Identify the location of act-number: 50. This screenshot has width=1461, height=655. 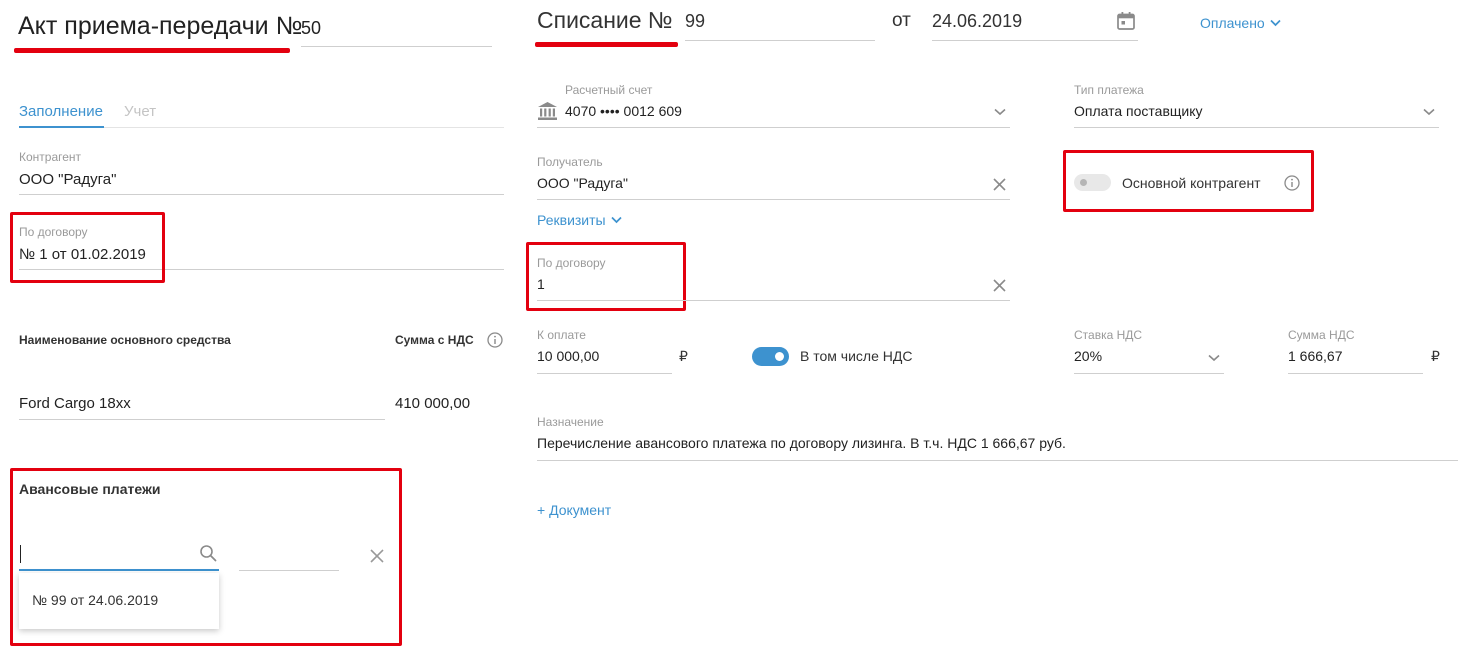
(311, 28).